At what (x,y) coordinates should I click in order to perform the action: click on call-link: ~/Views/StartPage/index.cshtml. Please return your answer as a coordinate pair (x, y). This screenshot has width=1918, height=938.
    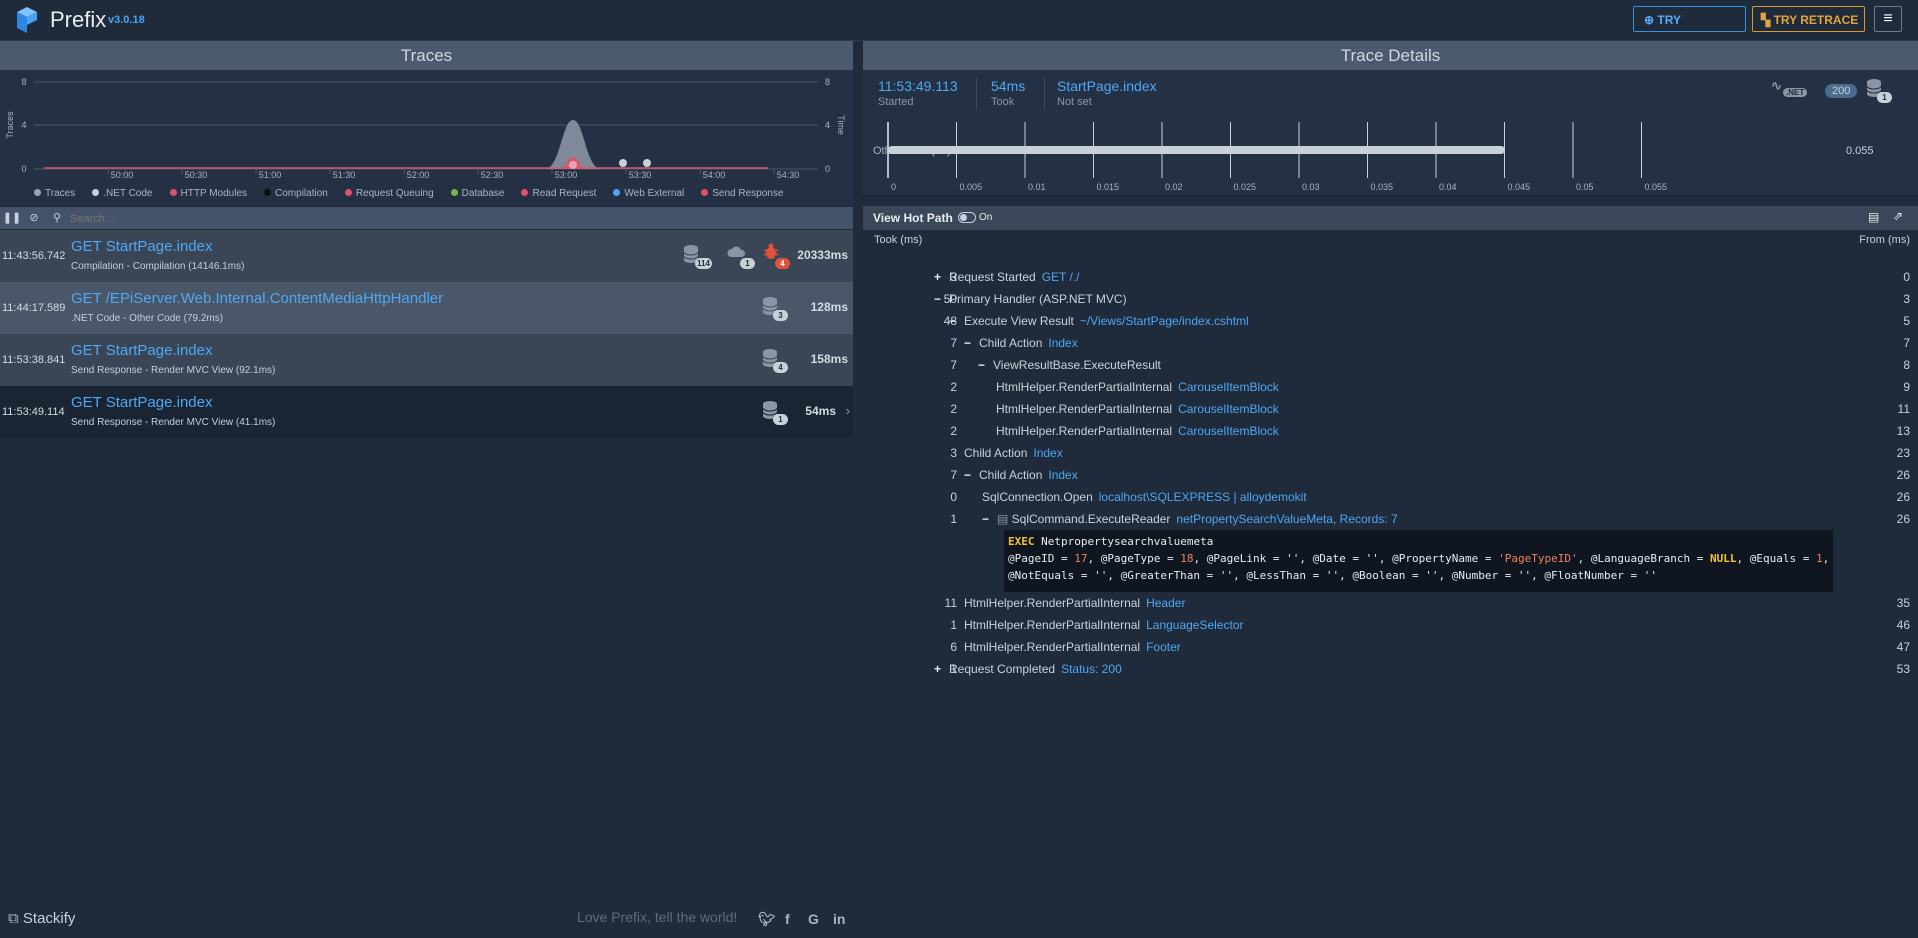
    Looking at the image, I should click on (1164, 321).